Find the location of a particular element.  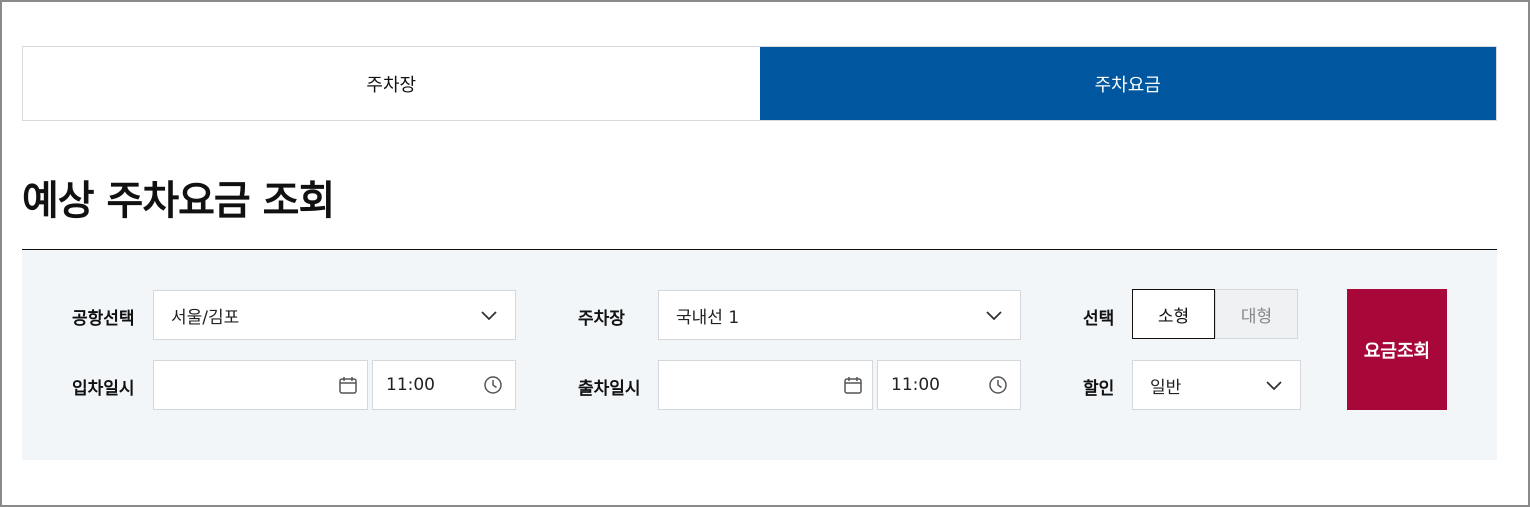

vehicle-large-option: 대형 is located at coordinates (1256, 314).